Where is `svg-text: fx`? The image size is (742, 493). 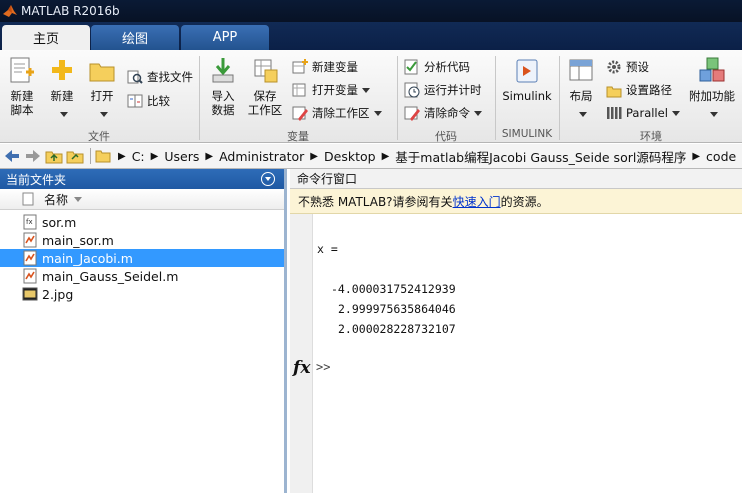
svg-text: fx is located at coordinates (29, 222).